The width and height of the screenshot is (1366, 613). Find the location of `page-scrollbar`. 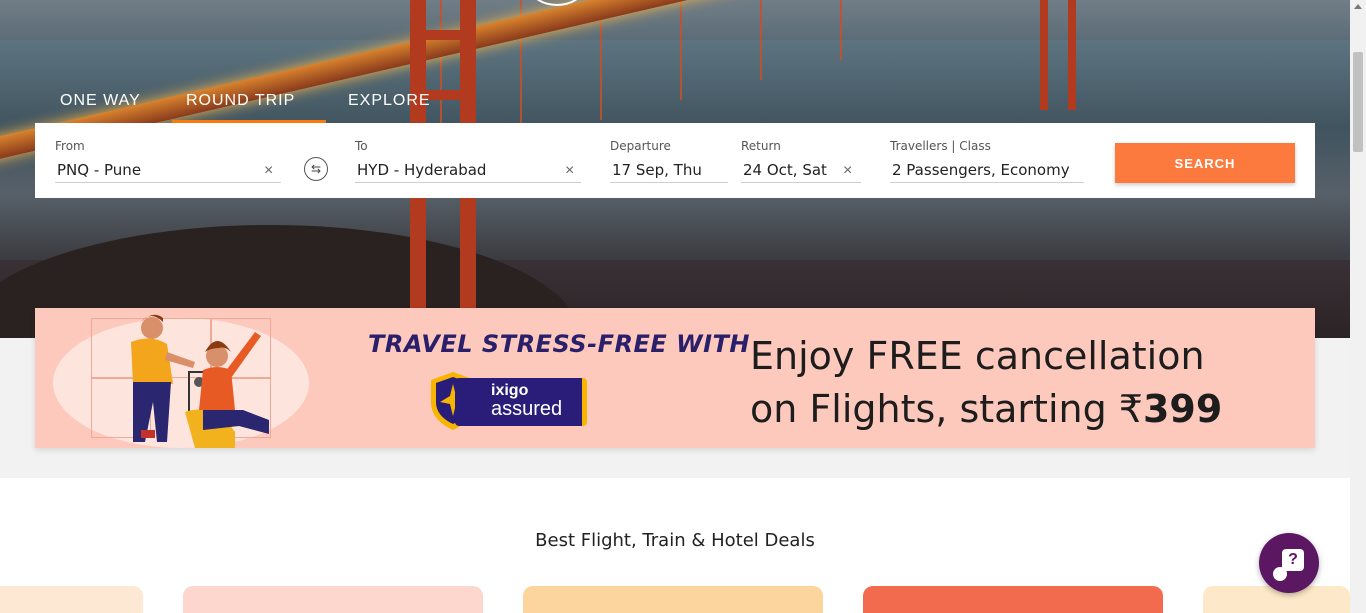

page-scrollbar is located at coordinates (1358, 306).